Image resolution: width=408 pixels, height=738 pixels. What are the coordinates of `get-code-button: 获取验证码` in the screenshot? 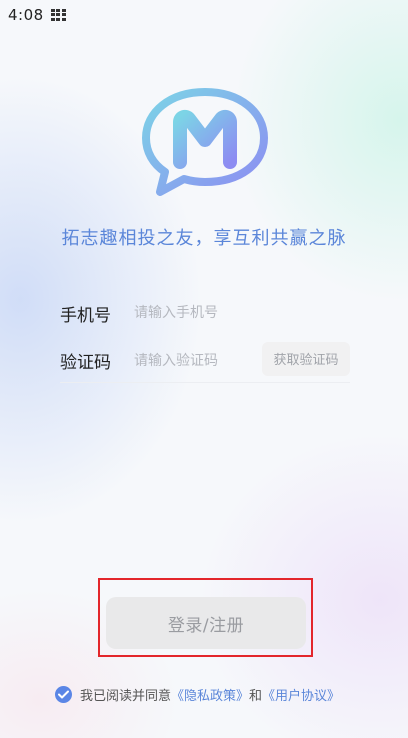 It's located at (306, 358).